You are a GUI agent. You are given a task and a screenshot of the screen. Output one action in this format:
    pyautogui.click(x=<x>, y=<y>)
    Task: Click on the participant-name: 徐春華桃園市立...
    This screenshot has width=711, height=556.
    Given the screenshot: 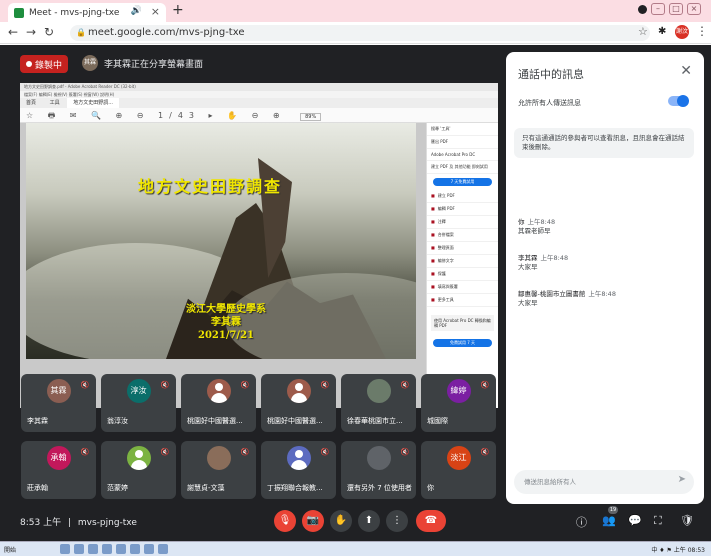 What is the action you would take?
    pyautogui.click(x=375, y=421)
    